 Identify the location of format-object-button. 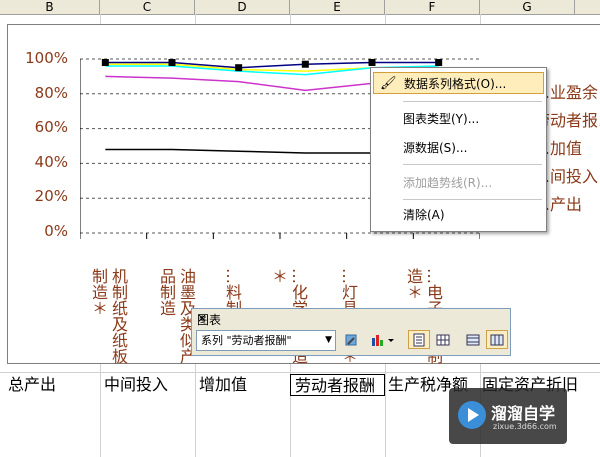
(351, 339).